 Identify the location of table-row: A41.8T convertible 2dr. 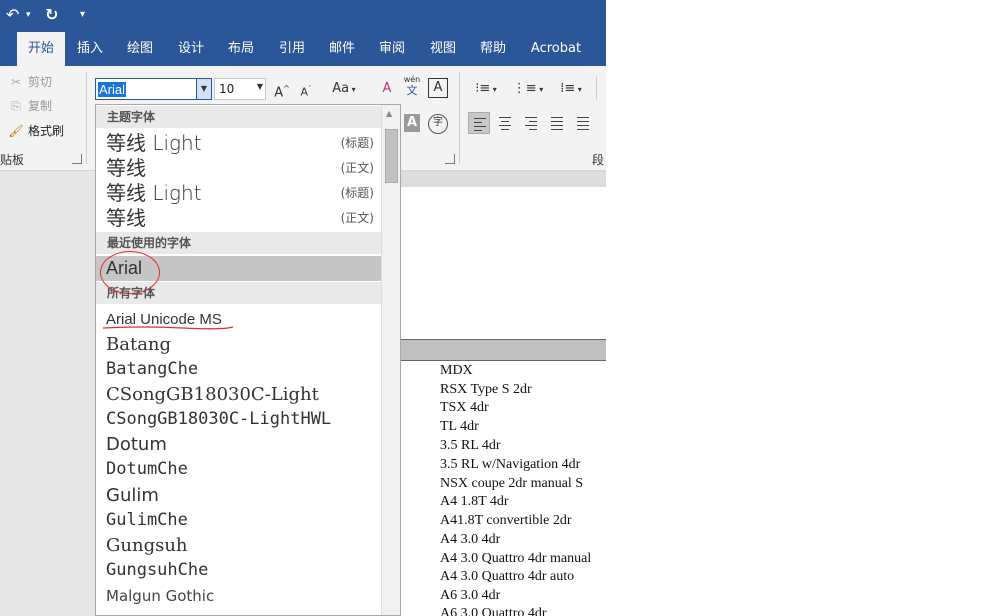
(506, 520).